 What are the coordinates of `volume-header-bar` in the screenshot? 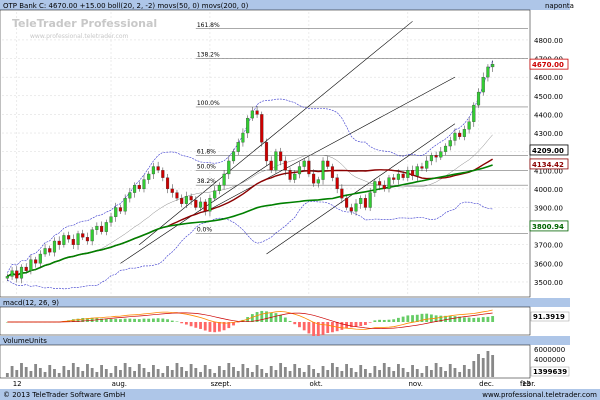 It's located at (285, 340).